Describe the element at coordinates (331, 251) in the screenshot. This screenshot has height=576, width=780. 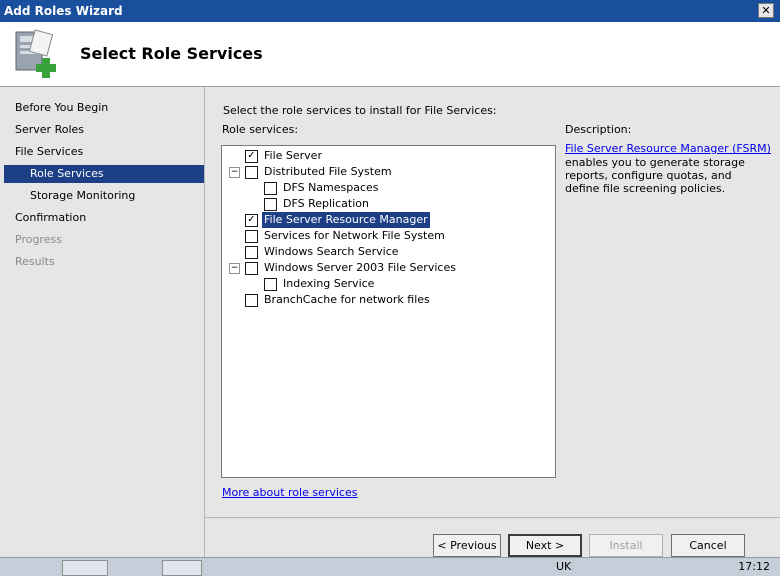
I see `role-service-label: Windows Search Service` at that location.